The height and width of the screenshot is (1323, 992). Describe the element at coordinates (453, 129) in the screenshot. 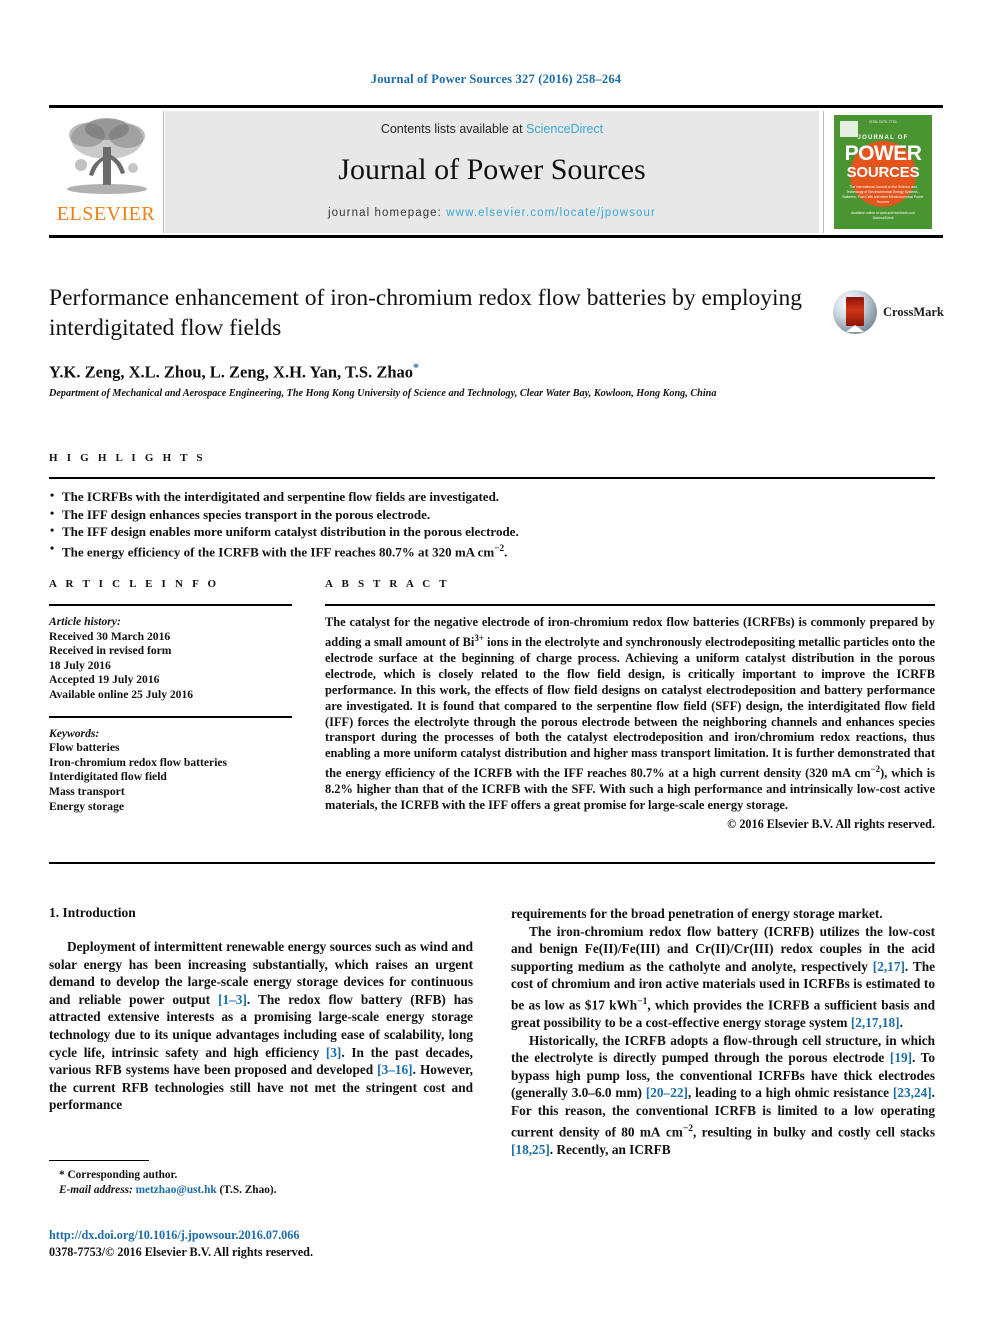

I see `contents-prefix: Contents lists available at` at that location.